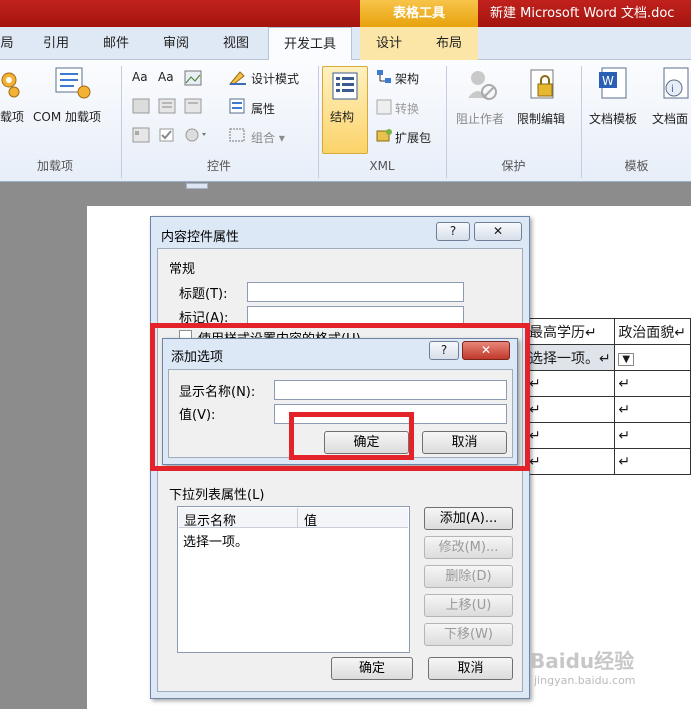 The image size is (691, 709). What do you see at coordinates (167, 135) in the screenshot?
I see `checkbox-control-icon` at bounding box center [167, 135].